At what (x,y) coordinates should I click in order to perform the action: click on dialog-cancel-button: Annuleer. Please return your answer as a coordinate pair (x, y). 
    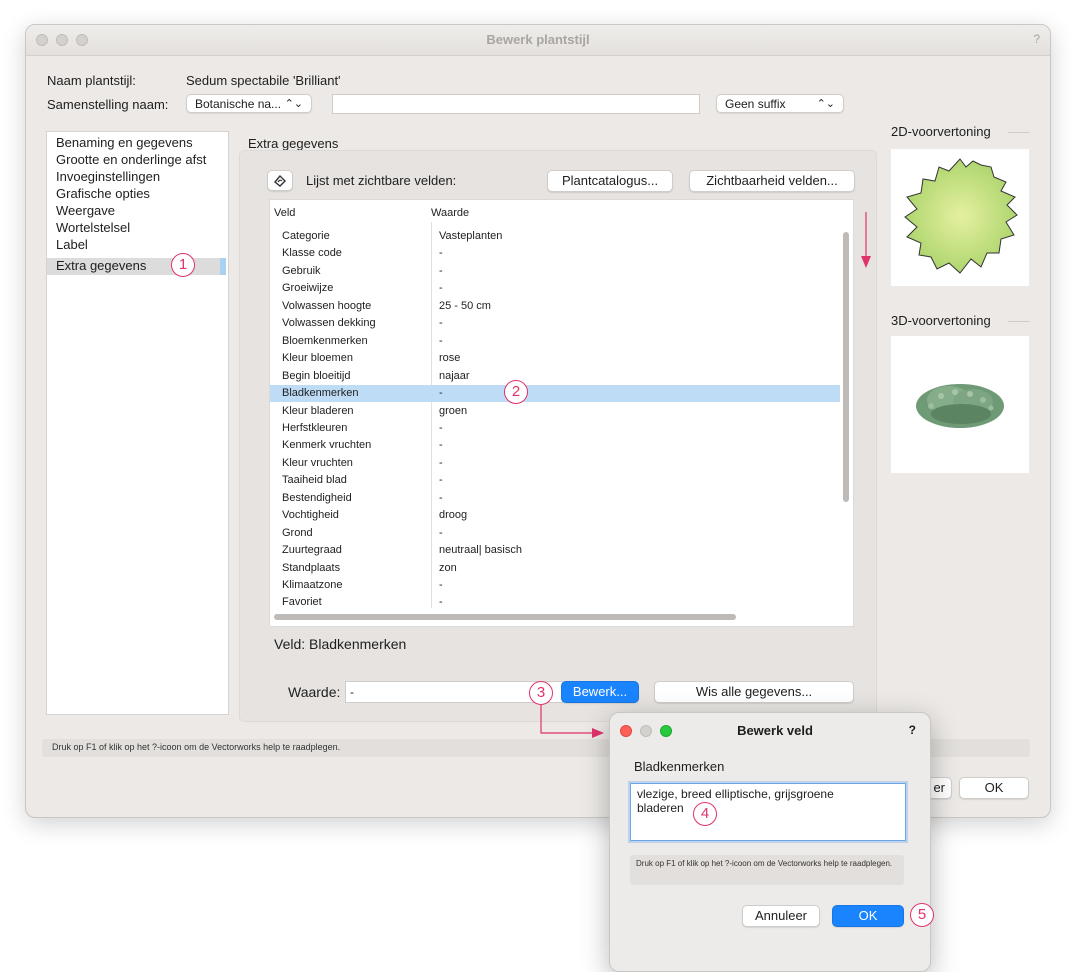
    Looking at the image, I should click on (781, 916).